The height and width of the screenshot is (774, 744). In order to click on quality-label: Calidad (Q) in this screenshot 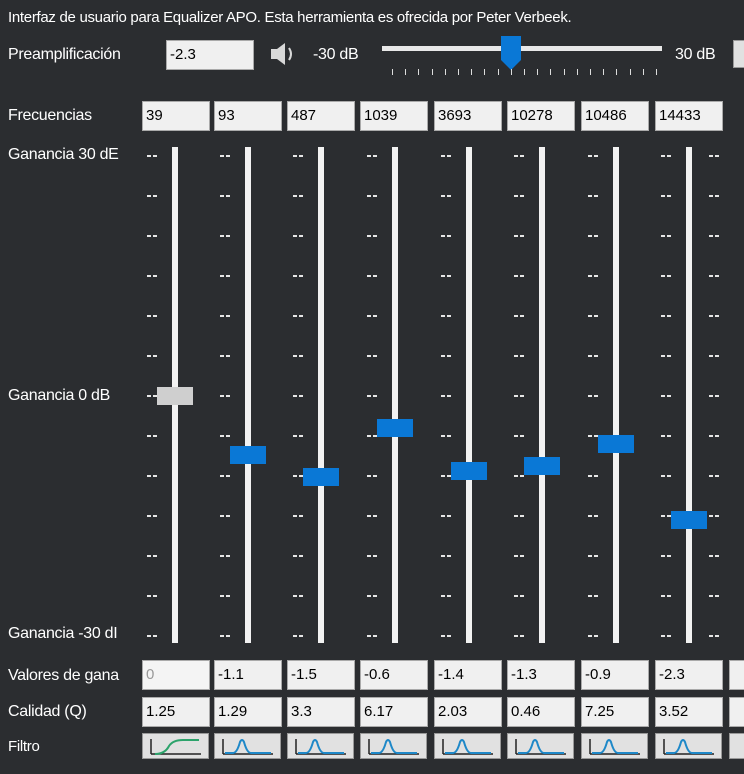, I will do `click(47, 711)`.